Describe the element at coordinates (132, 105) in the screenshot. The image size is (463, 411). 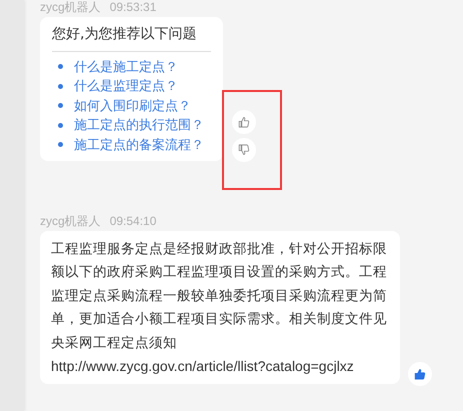
I see `question-link: 如何入围印刷定点？` at that location.